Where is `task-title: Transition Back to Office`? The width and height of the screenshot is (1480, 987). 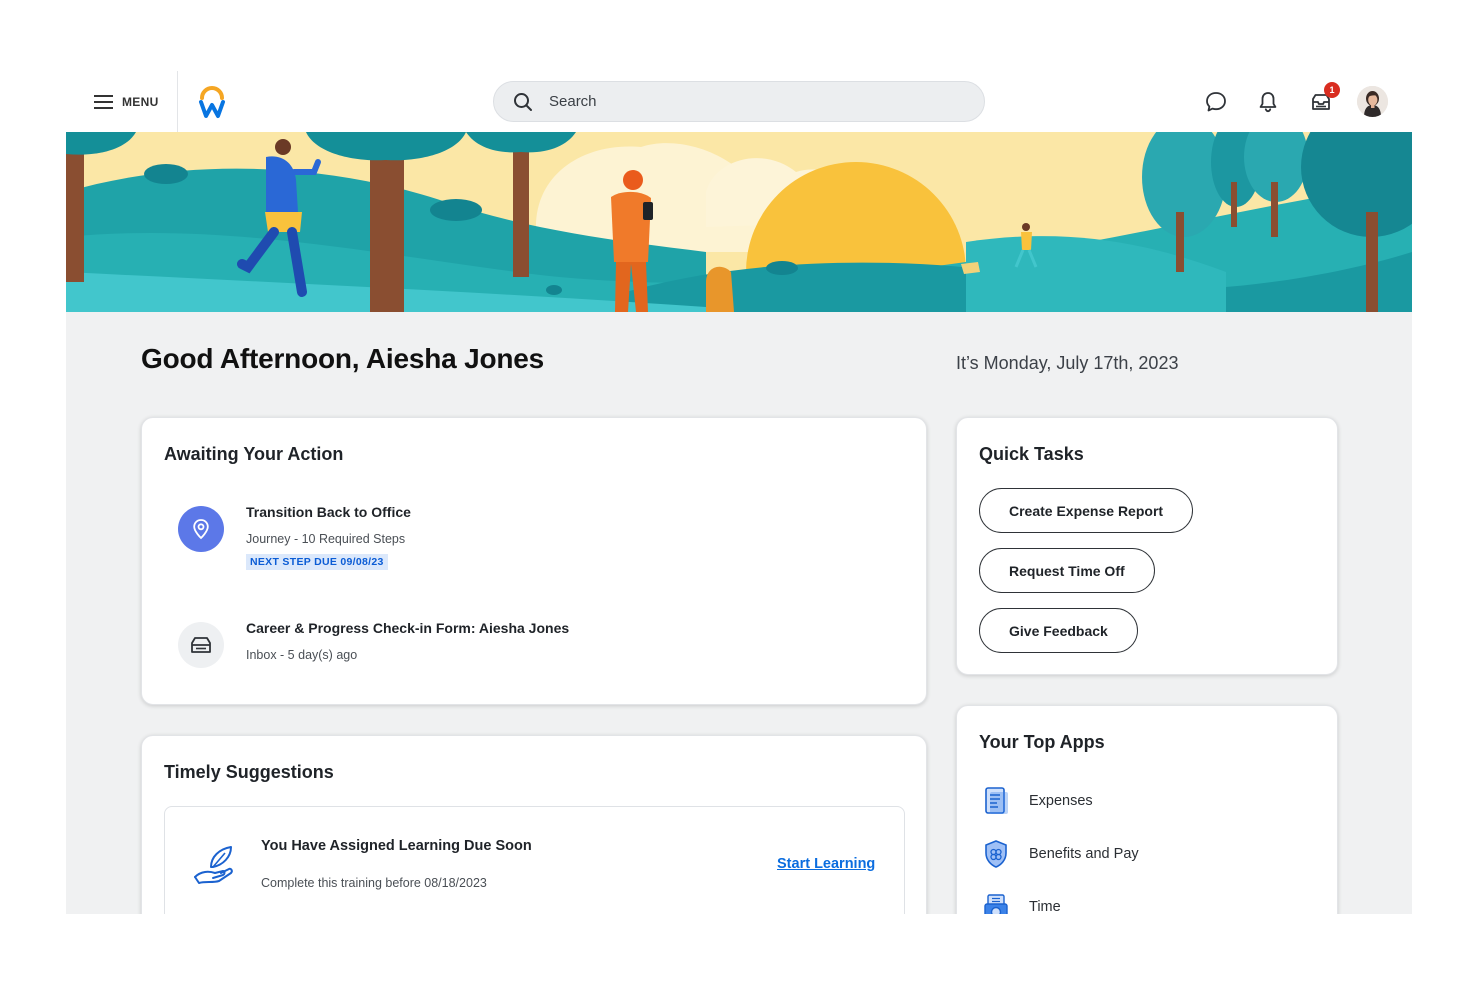
task-title: Transition Back to Office is located at coordinates (328, 512).